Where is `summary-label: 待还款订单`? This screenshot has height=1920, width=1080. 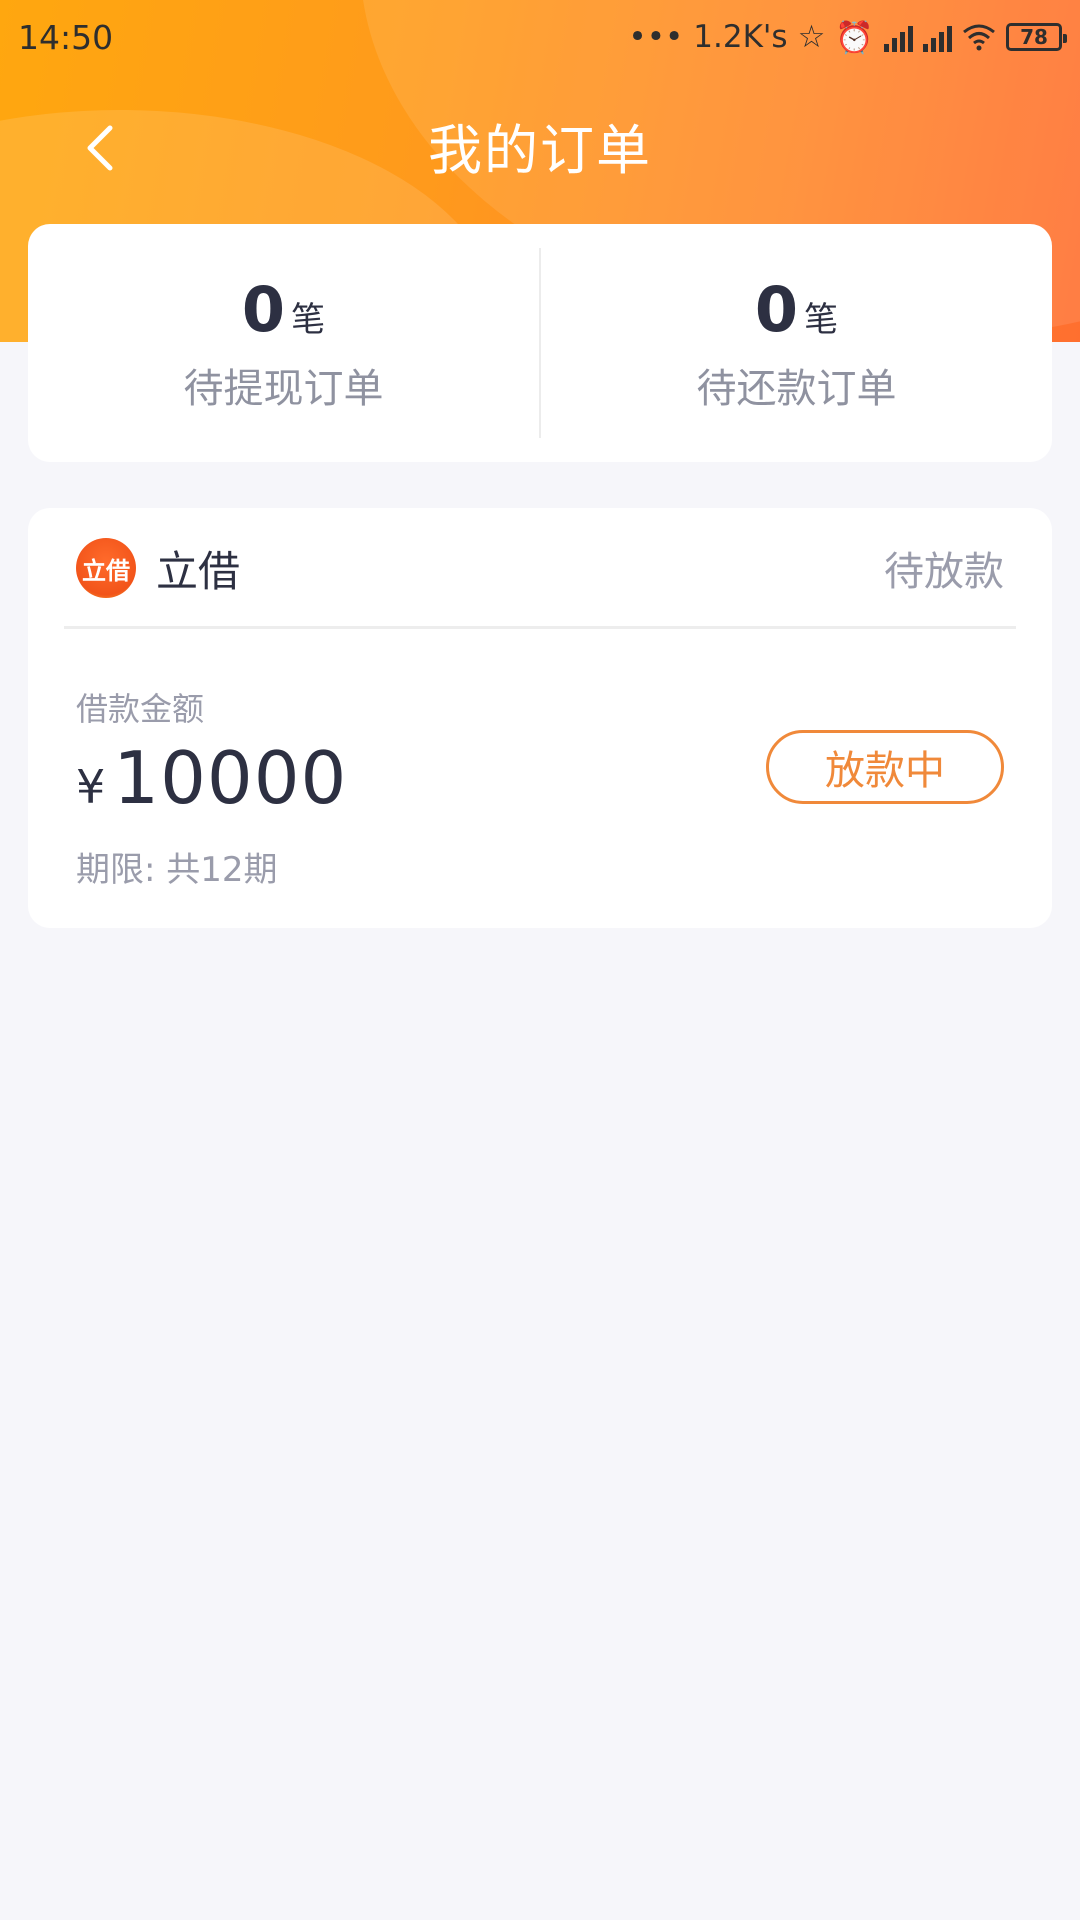
summary-label: 待还款订单 is located at coordinates (796, 388).